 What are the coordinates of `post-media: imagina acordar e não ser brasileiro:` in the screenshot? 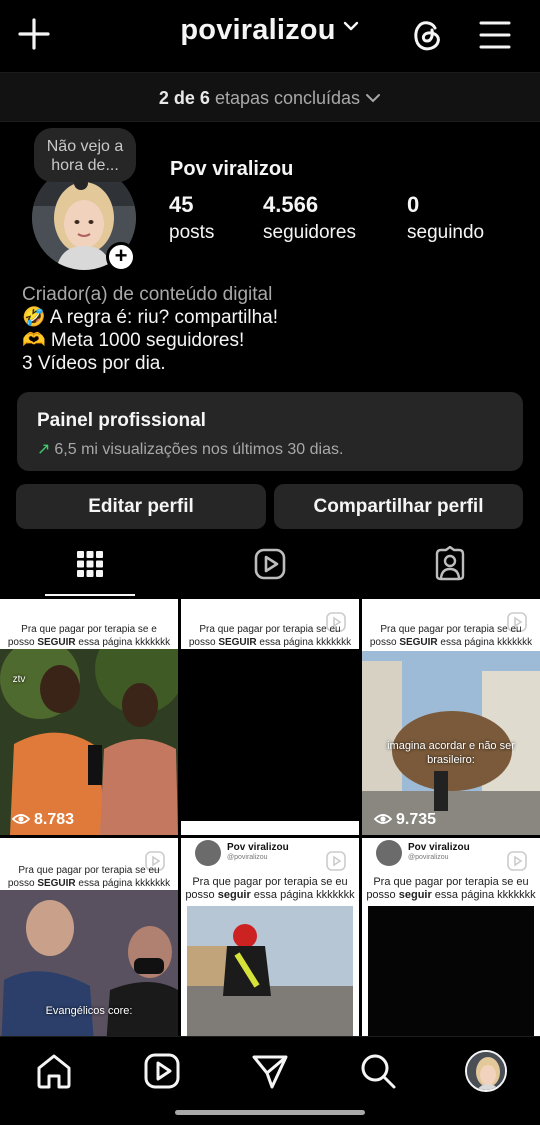 It's located at (451, 743).